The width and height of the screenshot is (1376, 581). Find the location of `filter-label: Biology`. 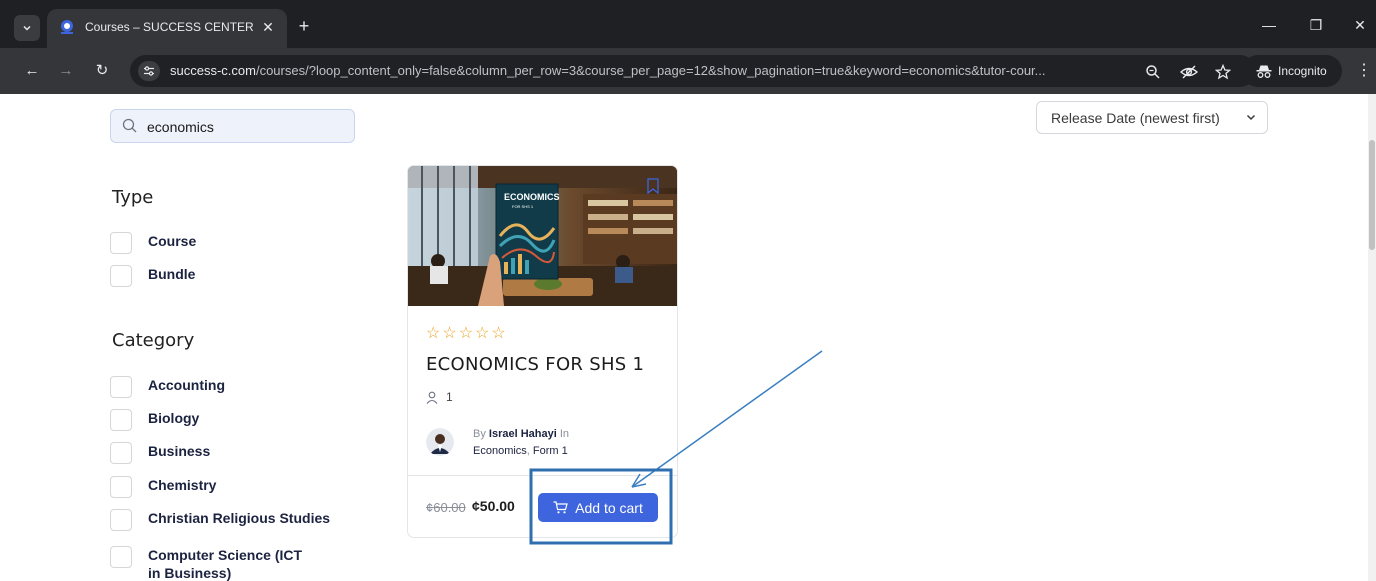

filter-label: Biology is located at coordinates (174, 418).